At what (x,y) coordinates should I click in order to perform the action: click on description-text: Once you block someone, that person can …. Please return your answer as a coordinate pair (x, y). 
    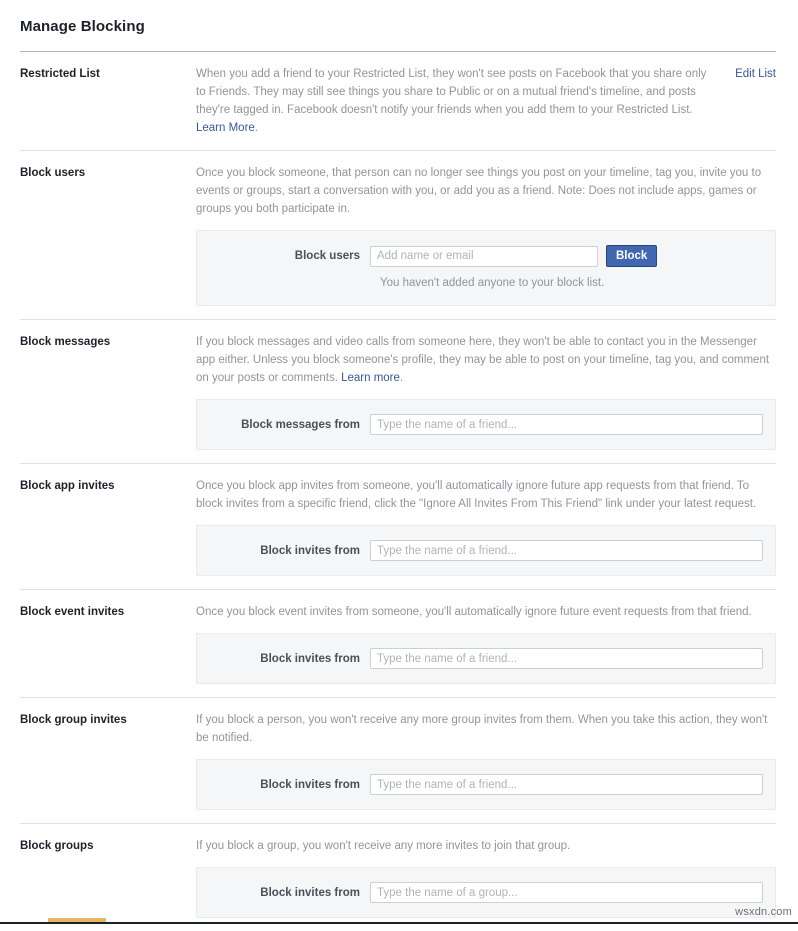
    Looking at the image, I should click on (479, 191).